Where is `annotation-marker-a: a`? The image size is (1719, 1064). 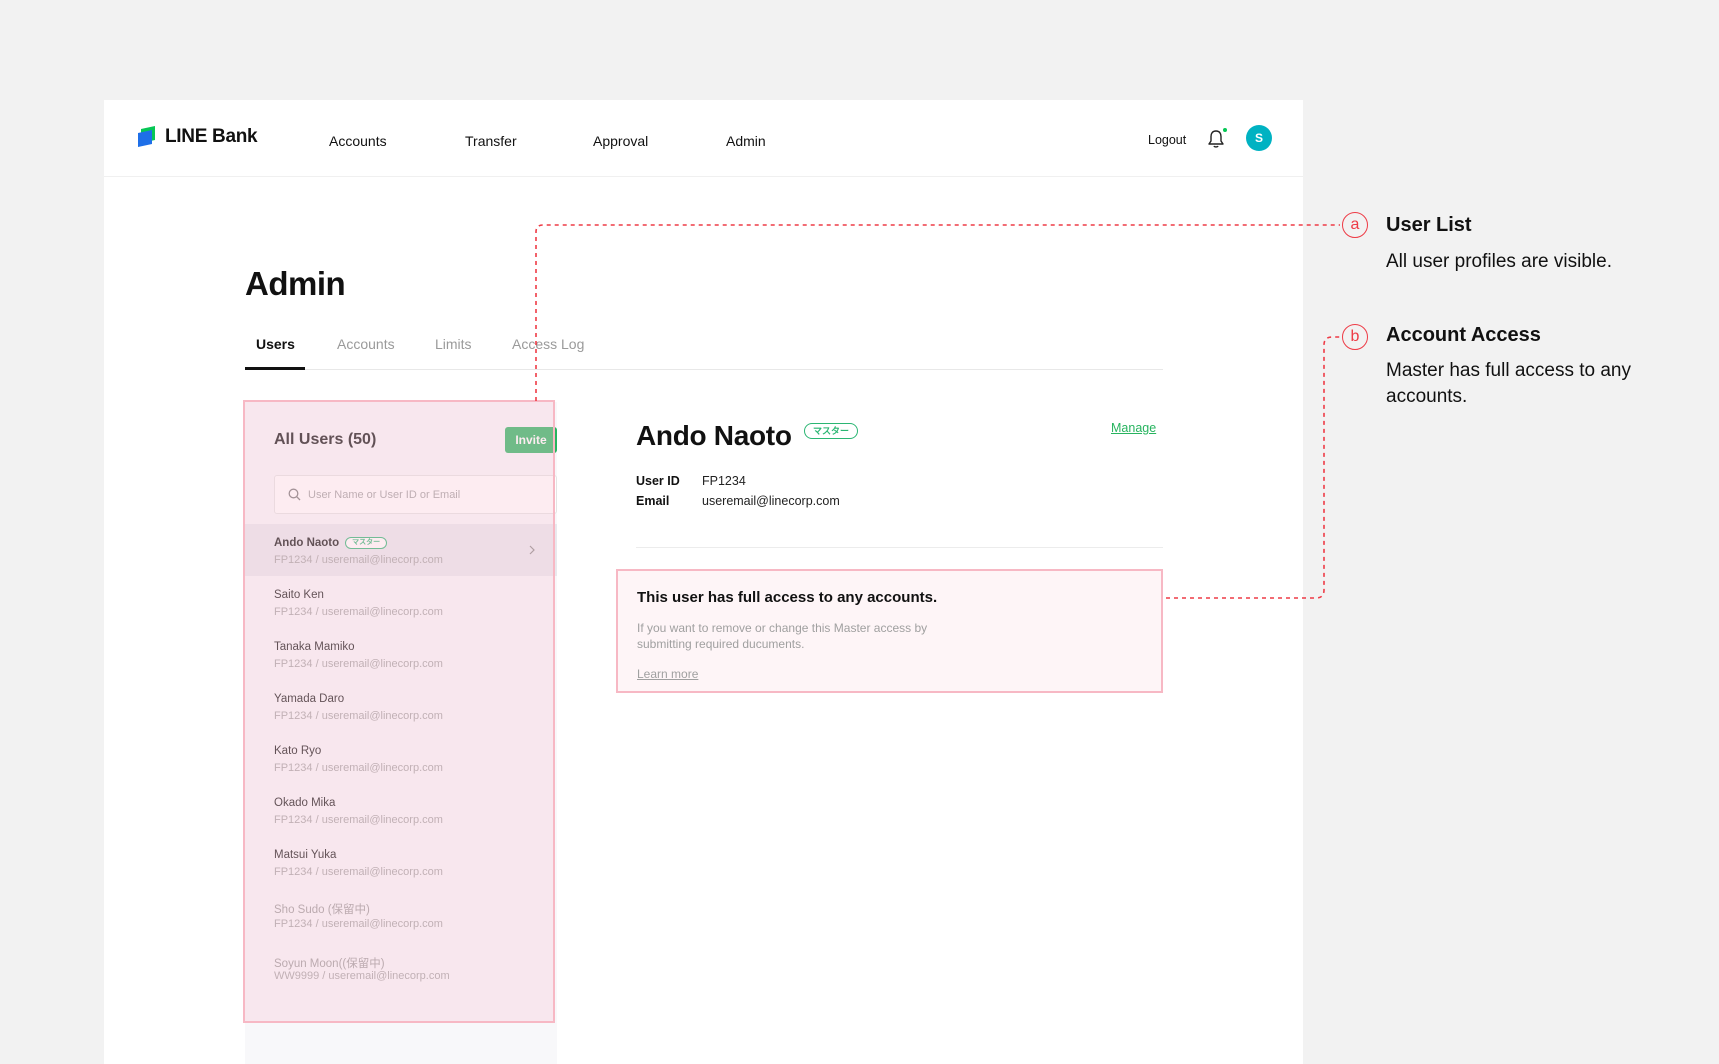
annotation-marker-a: a is located at coordinates (1355, 225).